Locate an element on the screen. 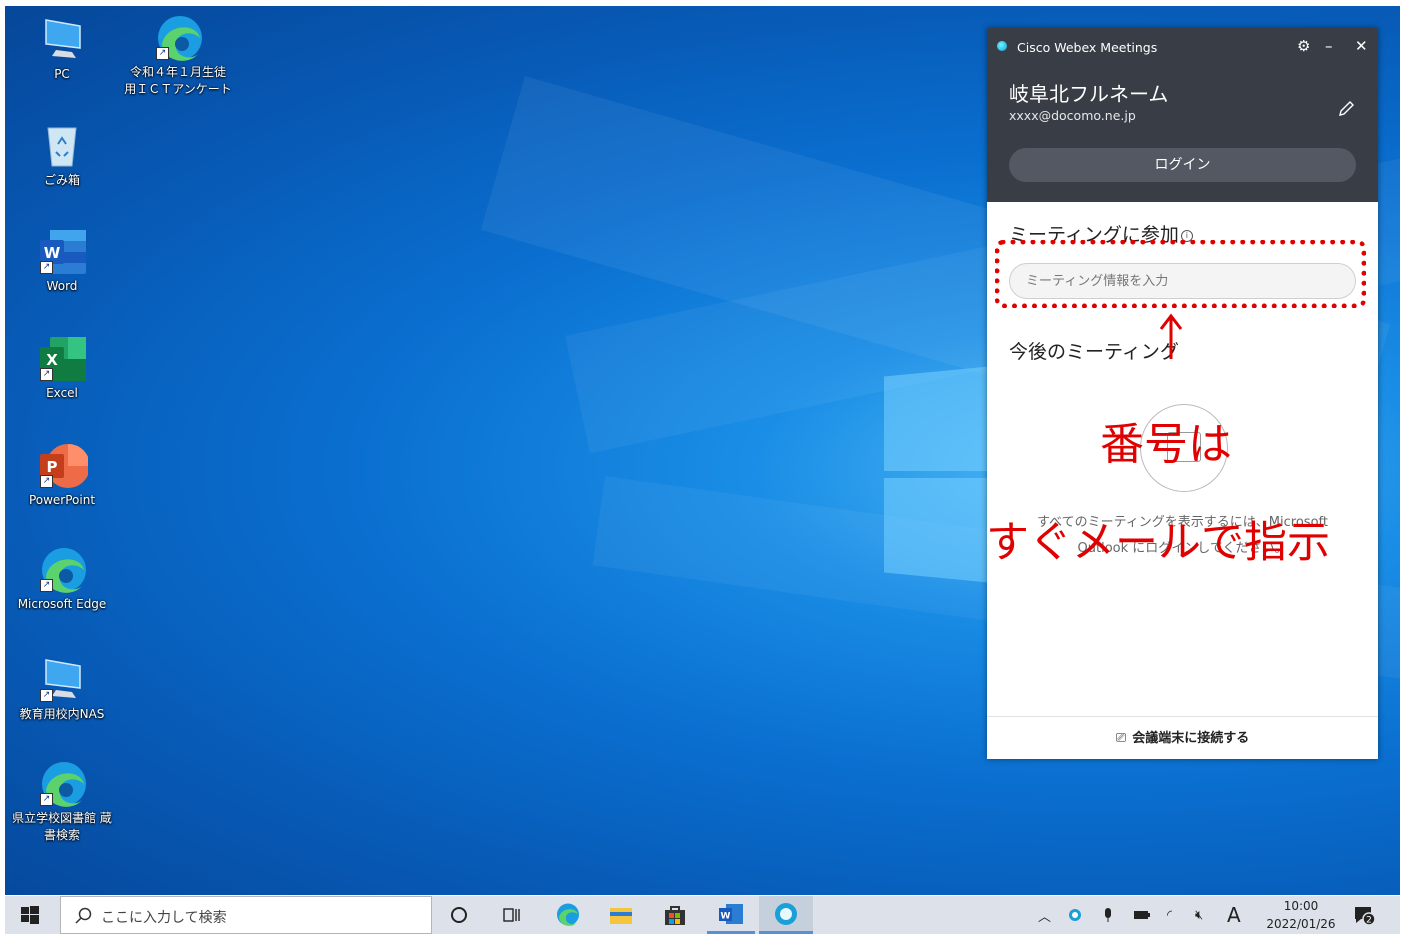  desktop-icon-excel: X ↗ Excel is located at coordinates (62, 368).